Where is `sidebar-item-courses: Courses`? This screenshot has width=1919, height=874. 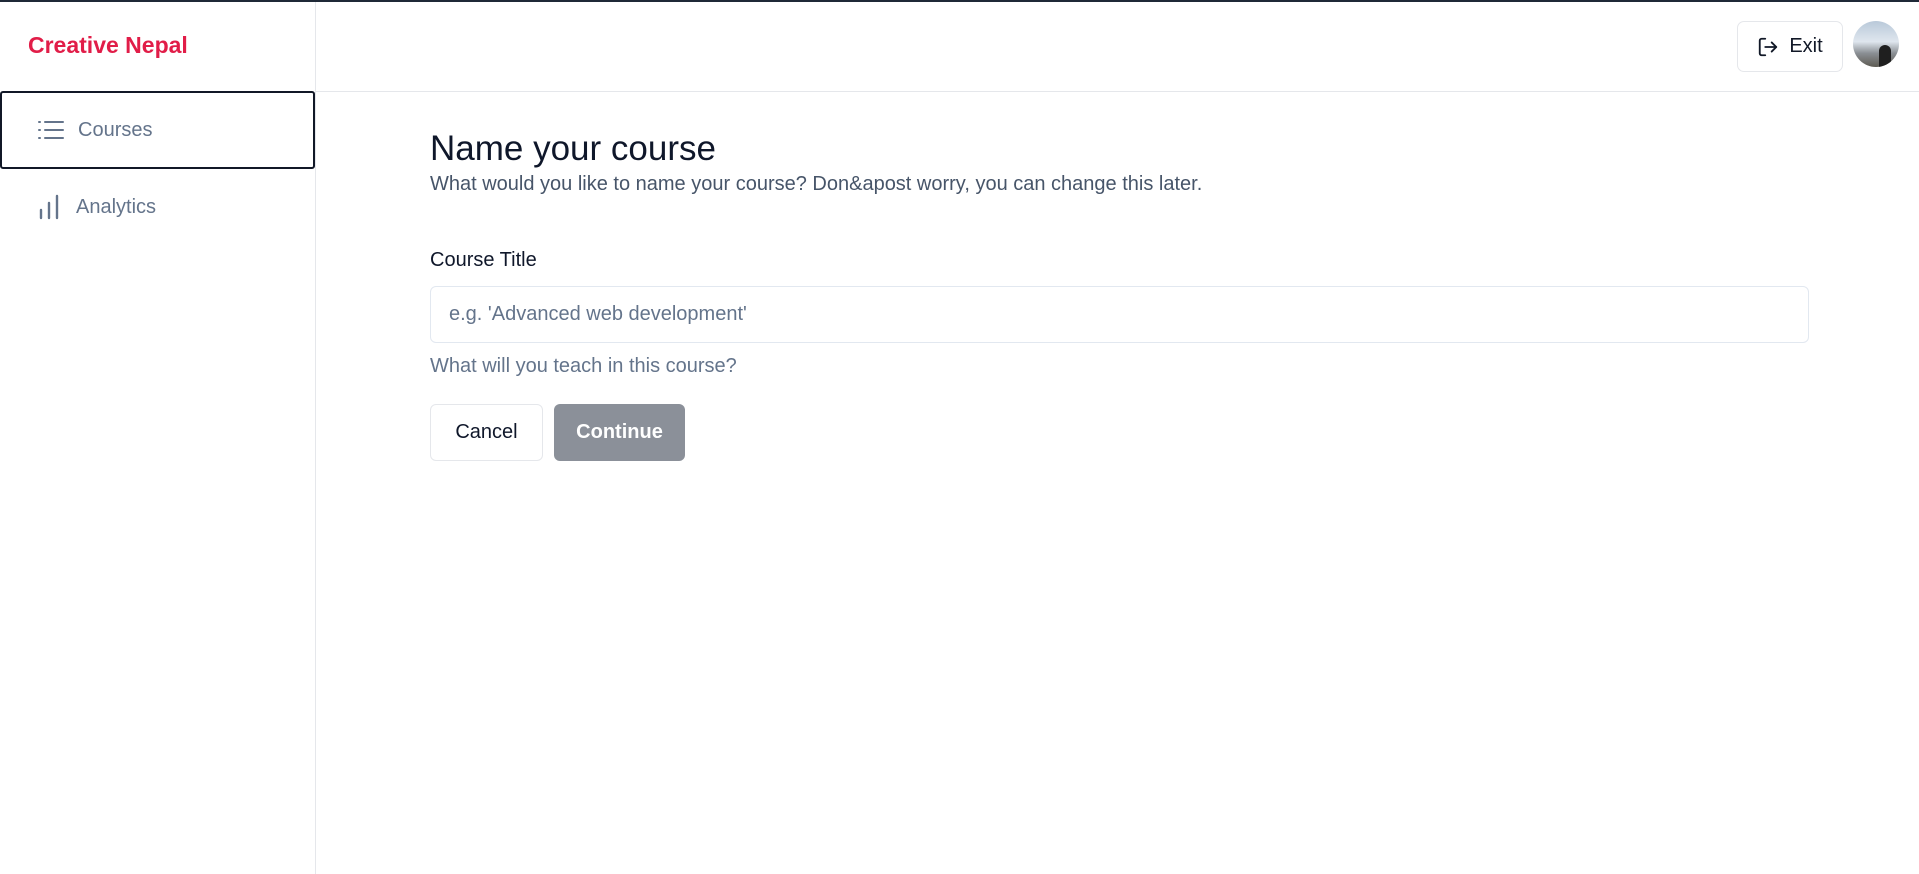
sidebar-item-courses: Courses is located at coordinates (157, 130).